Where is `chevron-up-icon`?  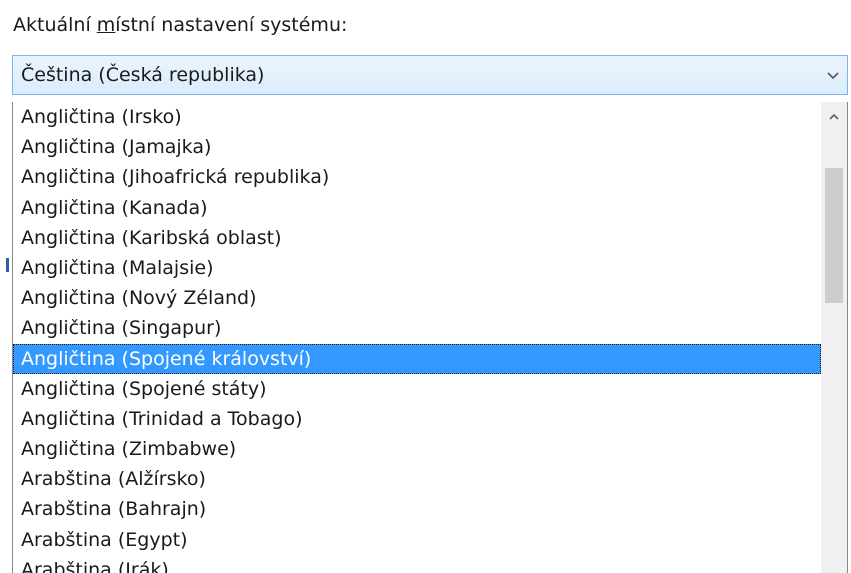 chevron-up-icon is located at coordinates (834, 117).